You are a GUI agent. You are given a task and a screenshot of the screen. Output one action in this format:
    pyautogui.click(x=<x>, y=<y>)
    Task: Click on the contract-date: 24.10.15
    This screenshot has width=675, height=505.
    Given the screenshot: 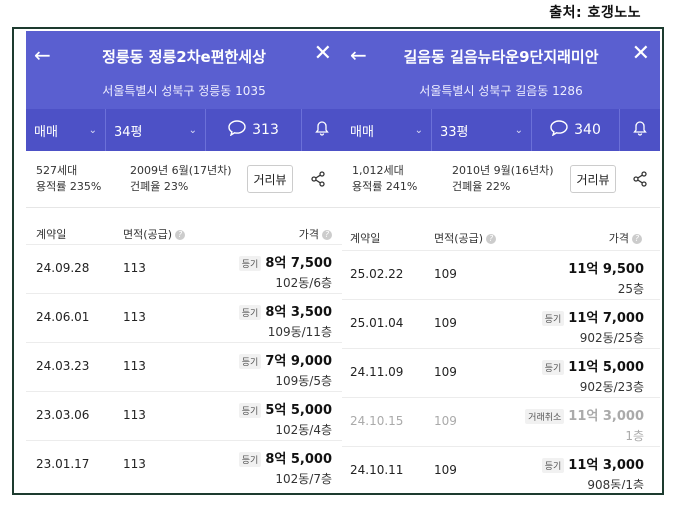 What is the action you would take?
    pyautogui.click(x=377, y=421)
    